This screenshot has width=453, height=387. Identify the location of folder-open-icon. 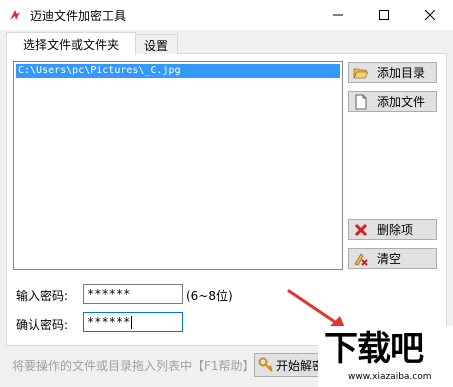
(361, 73).